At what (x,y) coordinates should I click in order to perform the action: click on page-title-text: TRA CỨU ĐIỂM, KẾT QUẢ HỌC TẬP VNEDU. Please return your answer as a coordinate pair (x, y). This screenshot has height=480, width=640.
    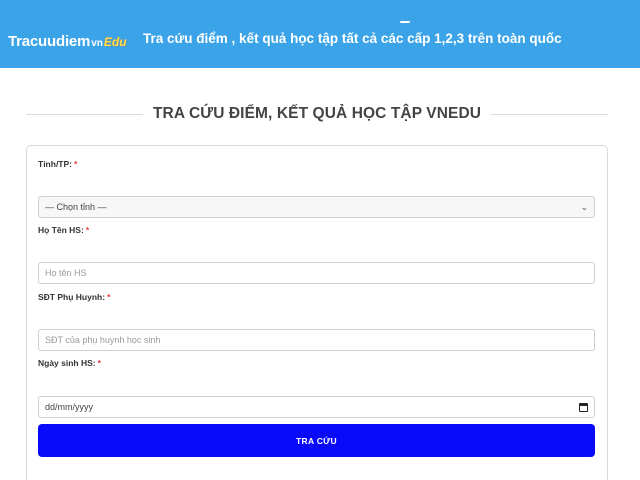
    Looking at the image, I should click on (317, 113).